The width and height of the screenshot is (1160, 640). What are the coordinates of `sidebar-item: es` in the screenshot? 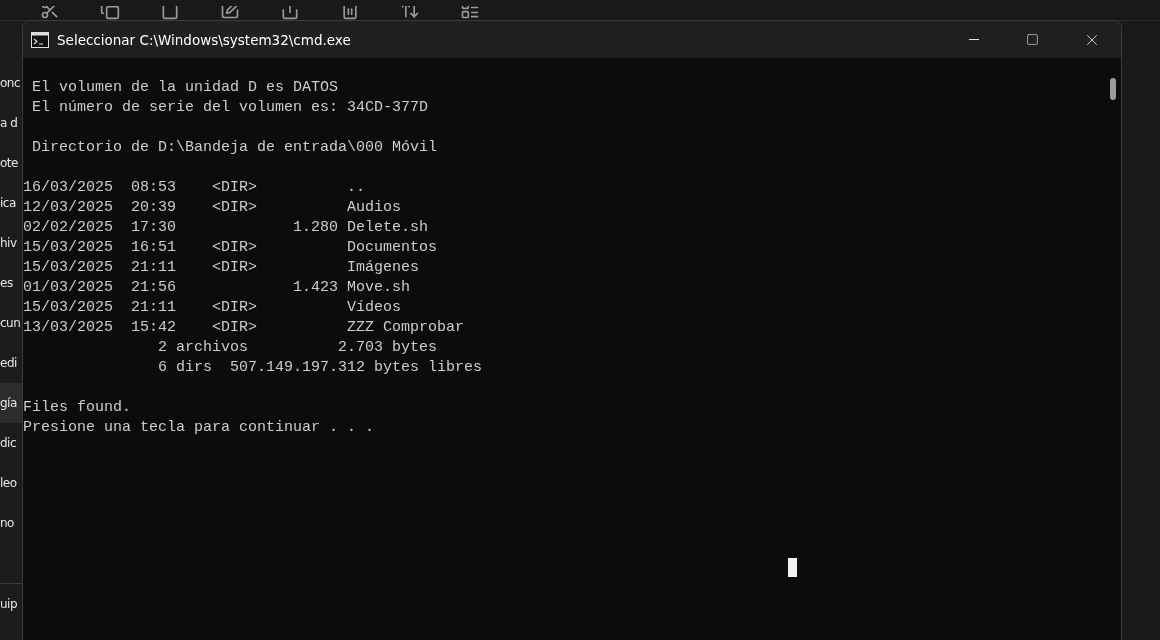 It's located at (11, 283).